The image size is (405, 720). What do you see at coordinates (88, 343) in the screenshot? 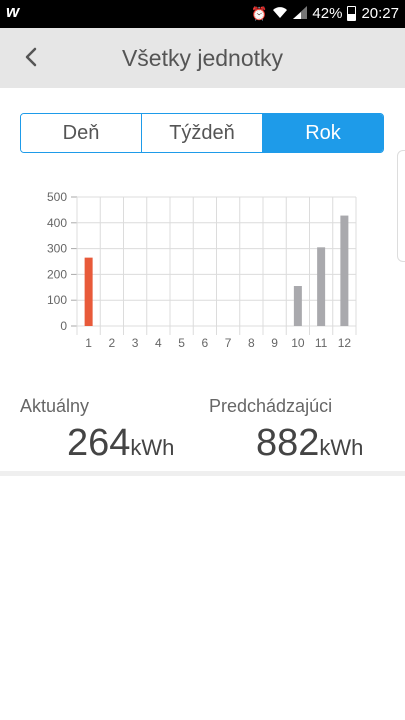
I see `x-tick-label: 1` at bounding box center [88, 343].